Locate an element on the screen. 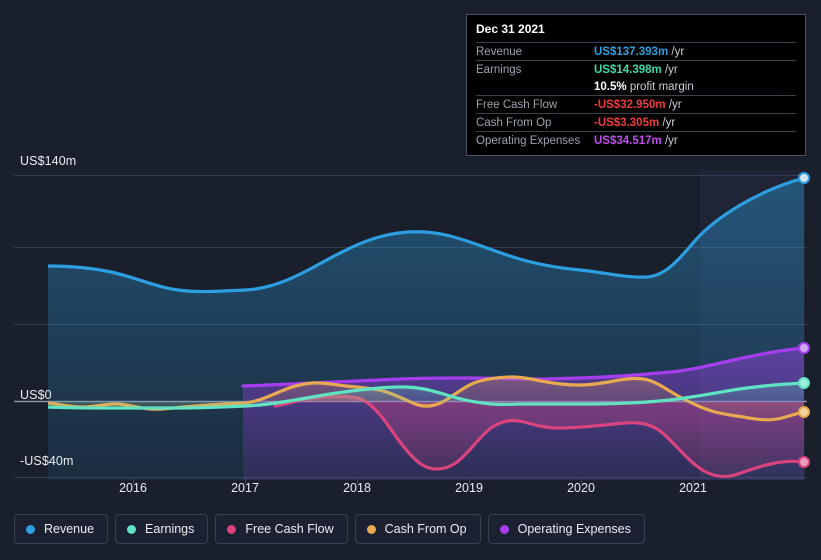 This screenshot has height=560, width=821. tooltip-unit-operating-expenses: /yr is located at coordinates (671, 140).